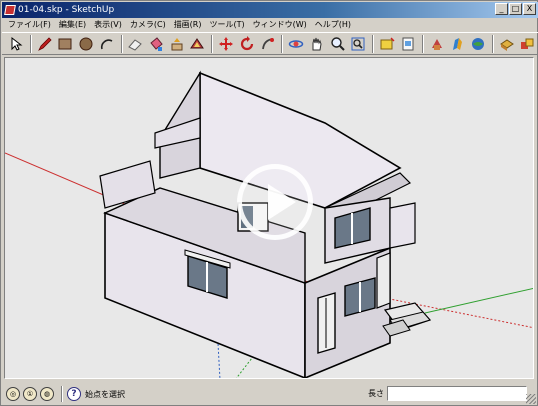 This screenshot has height=406, width=538. What do you see at coordinates (515, 9) in the screenshot?
I see `maximize-button: □` at bounding box center [515, 9].